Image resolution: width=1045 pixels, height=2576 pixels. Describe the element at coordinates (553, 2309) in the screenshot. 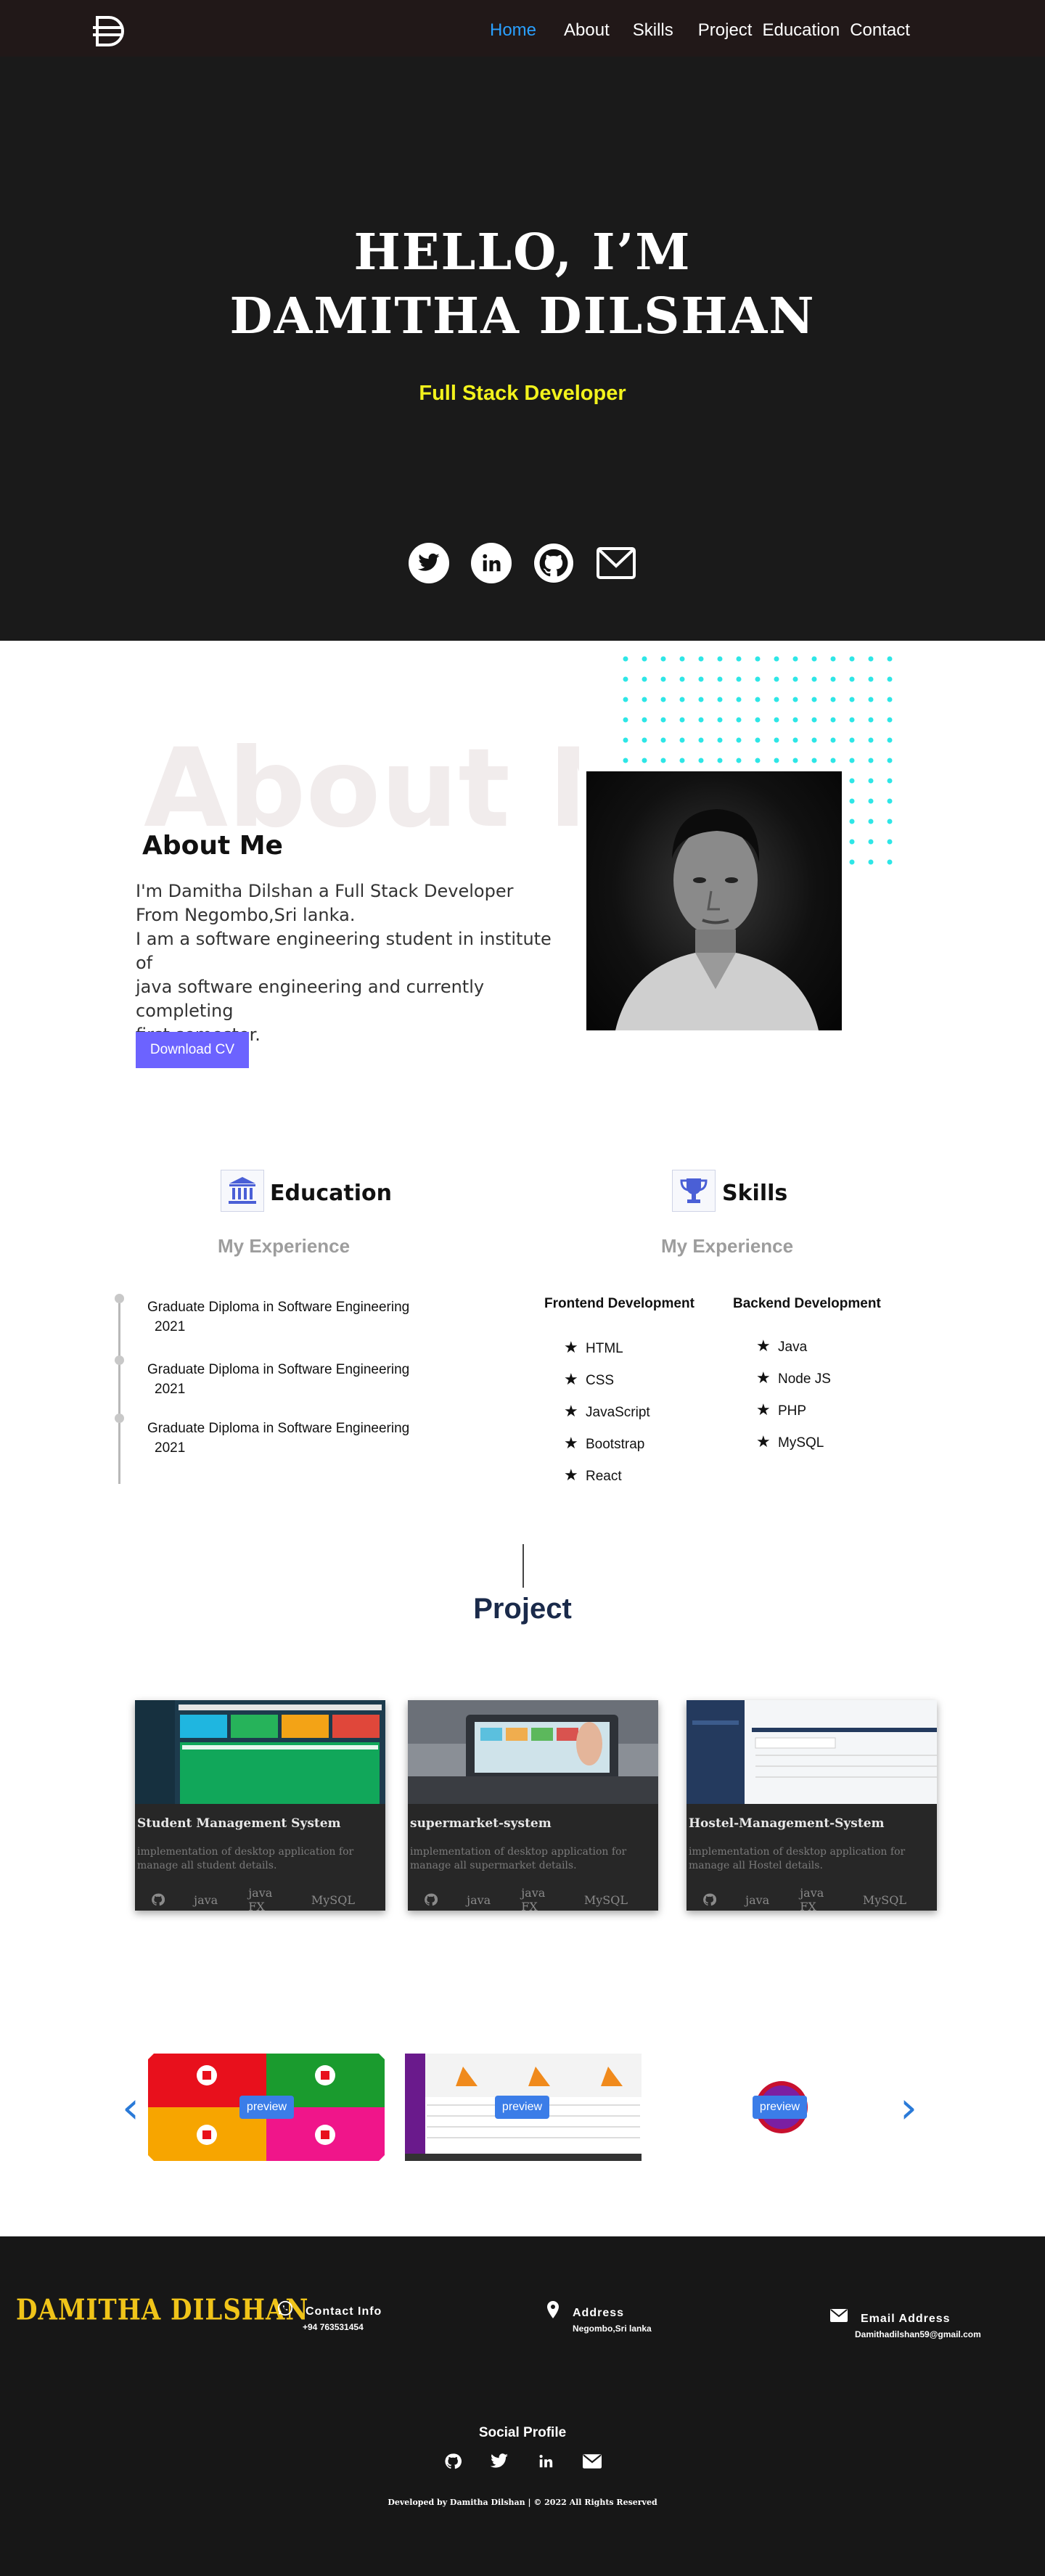

I see `location-pin-icon` at that location.